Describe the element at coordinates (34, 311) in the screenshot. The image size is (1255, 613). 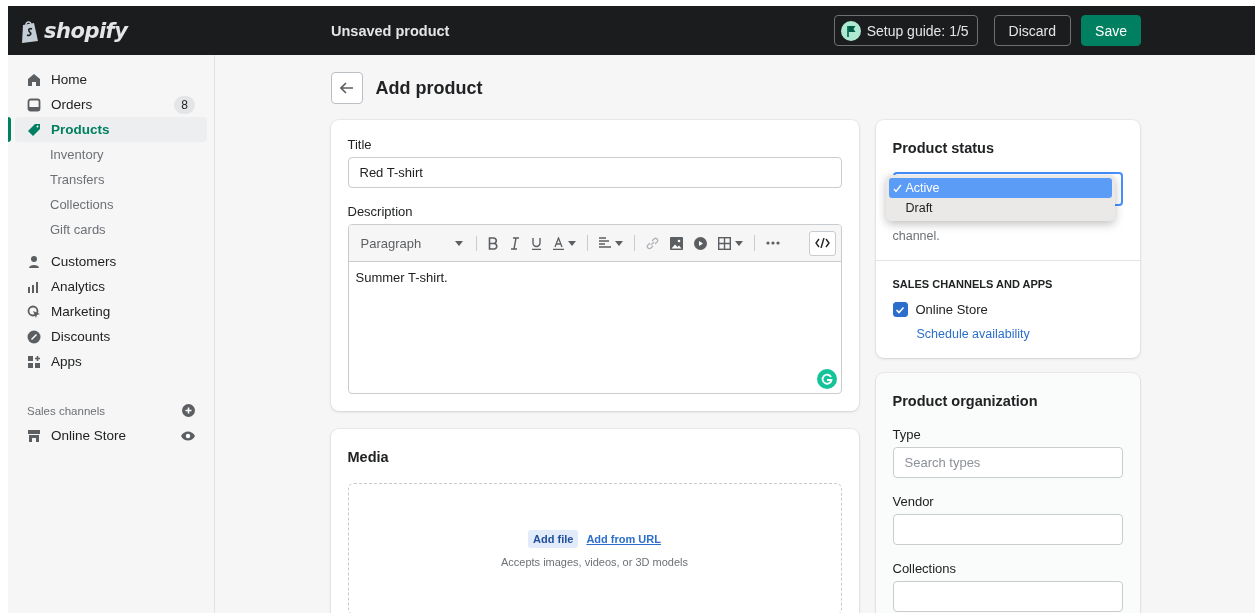
I see `target-icon` at that location.